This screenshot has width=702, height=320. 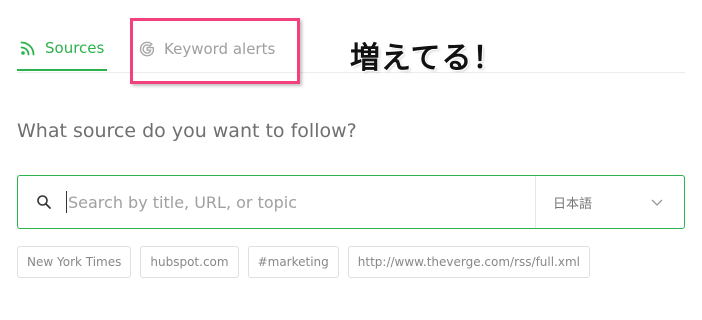 What do you see at coordinates (427, 58) in the screenshot?
I see `annotation-text: 増えてる！` at bounding box center [427, 58].